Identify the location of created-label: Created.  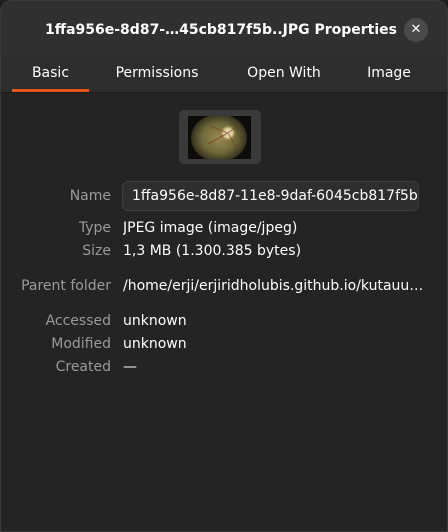
(83, 367).